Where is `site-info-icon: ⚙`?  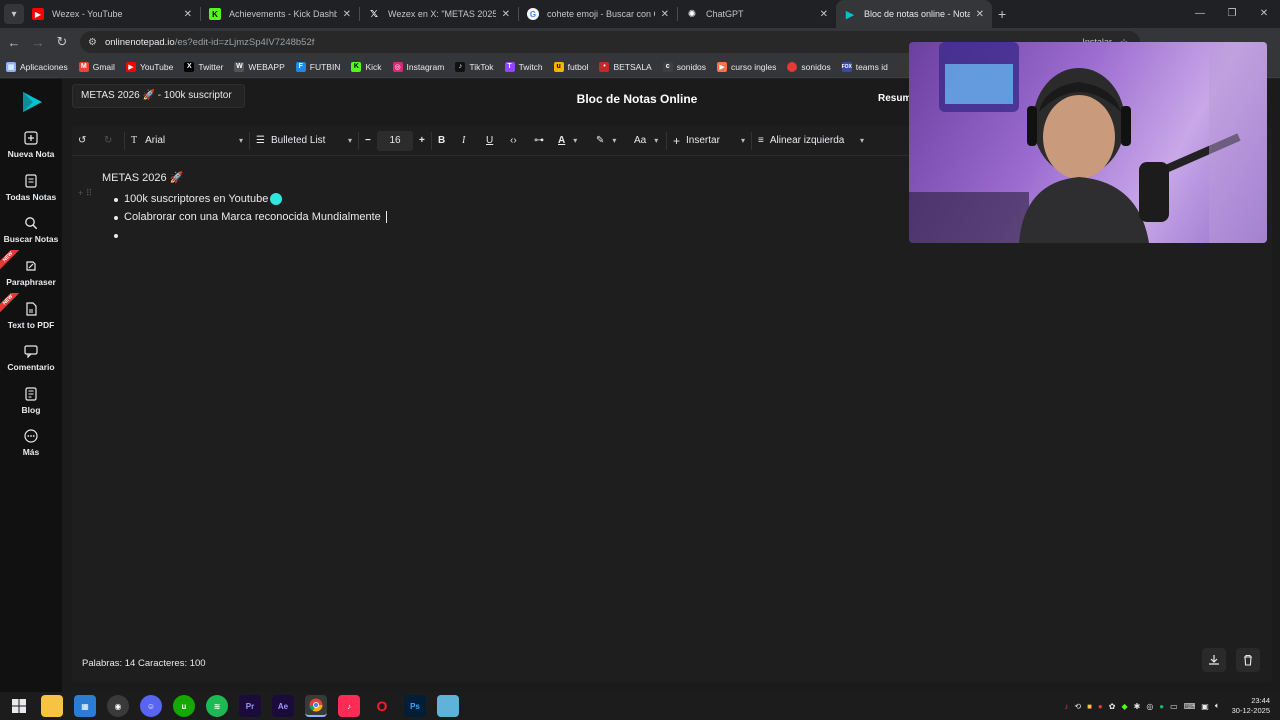
site-info-icon: ⚙ is located at coordinates (92, 42).